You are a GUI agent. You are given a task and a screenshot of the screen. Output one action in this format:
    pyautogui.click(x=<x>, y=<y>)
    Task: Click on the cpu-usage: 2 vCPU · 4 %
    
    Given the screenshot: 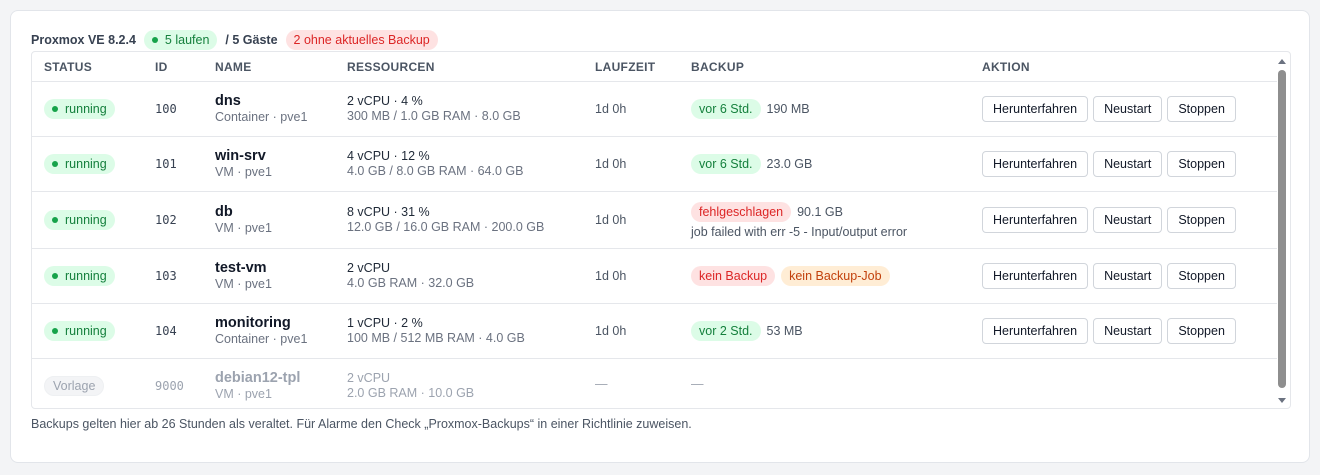 What is the action you would take?
    pyautogui.click(x=385, y=101)
    